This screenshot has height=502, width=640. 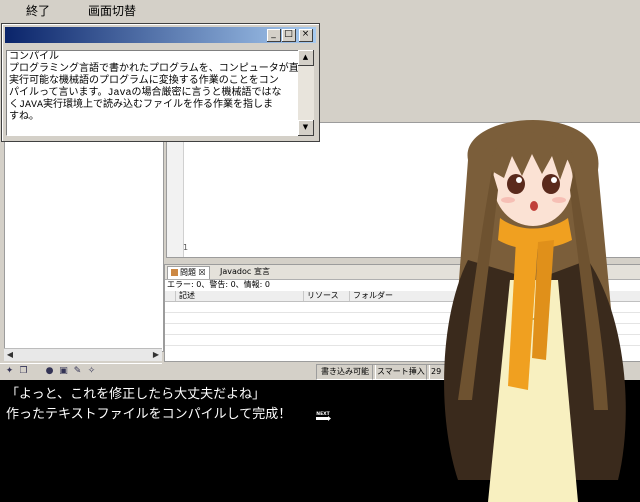 I want to click on character-eye-left, so click(x=516, y=184).